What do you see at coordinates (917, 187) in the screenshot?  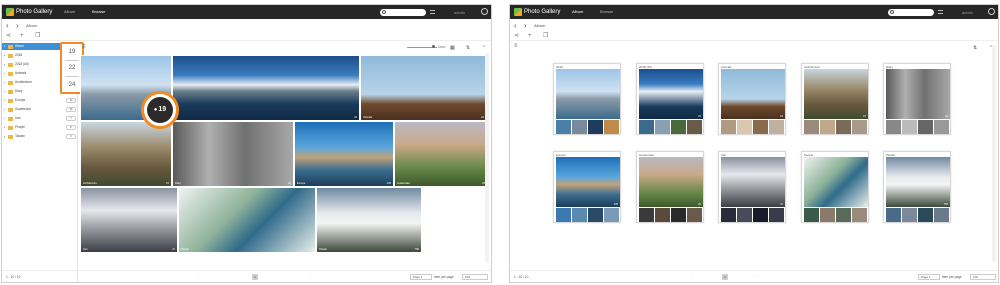 I see `album-card: Taiwan 750` at bounding box center [917, 187].